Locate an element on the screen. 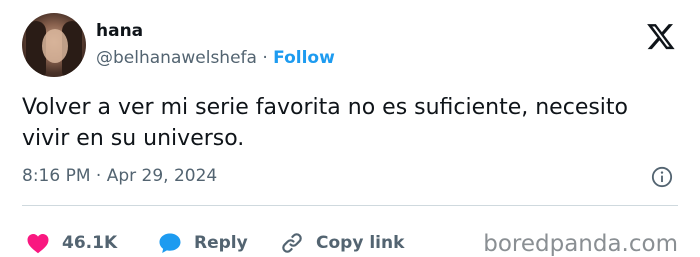 The image size is (700, 257). copy-link-button: Copy link is located at coordinates (342, 243).